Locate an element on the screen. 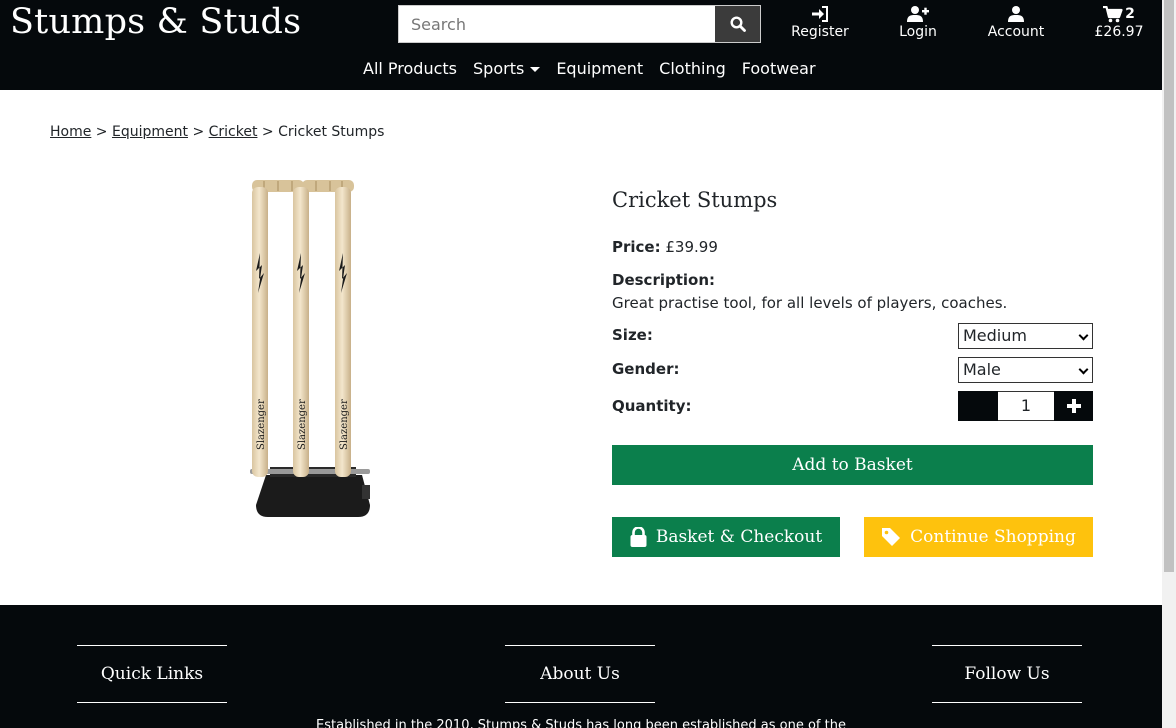  sign-in-icon is located at coordinates (820, 14).